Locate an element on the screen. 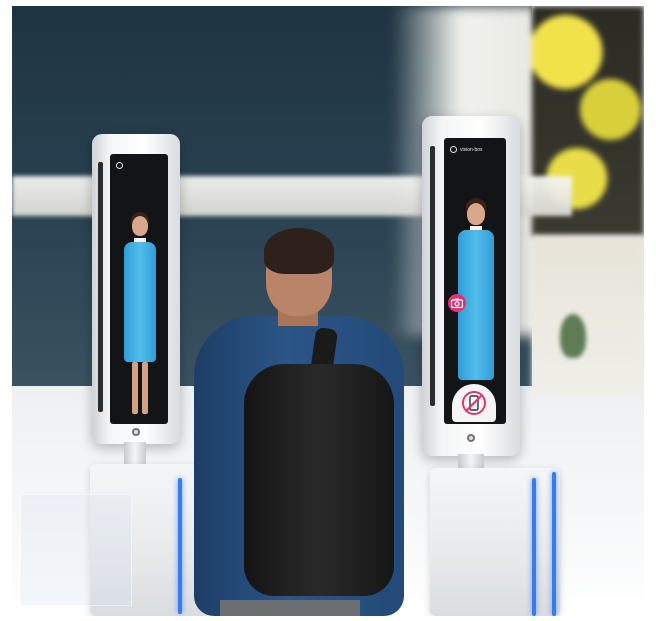 The height and width of the screenshot is (621, 656). gate-glass-panel is located at coordinates (76, 550).